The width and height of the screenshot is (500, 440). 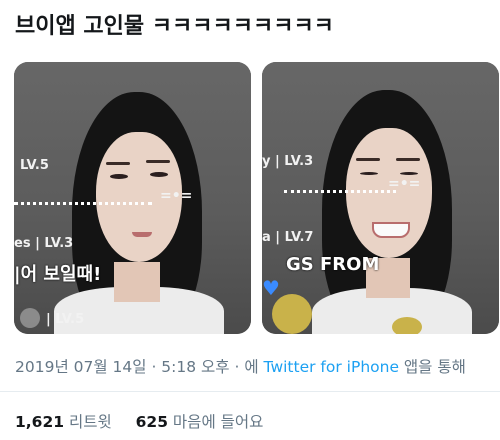 I want to click on likes-count: 625, so click(x=151, y=422).